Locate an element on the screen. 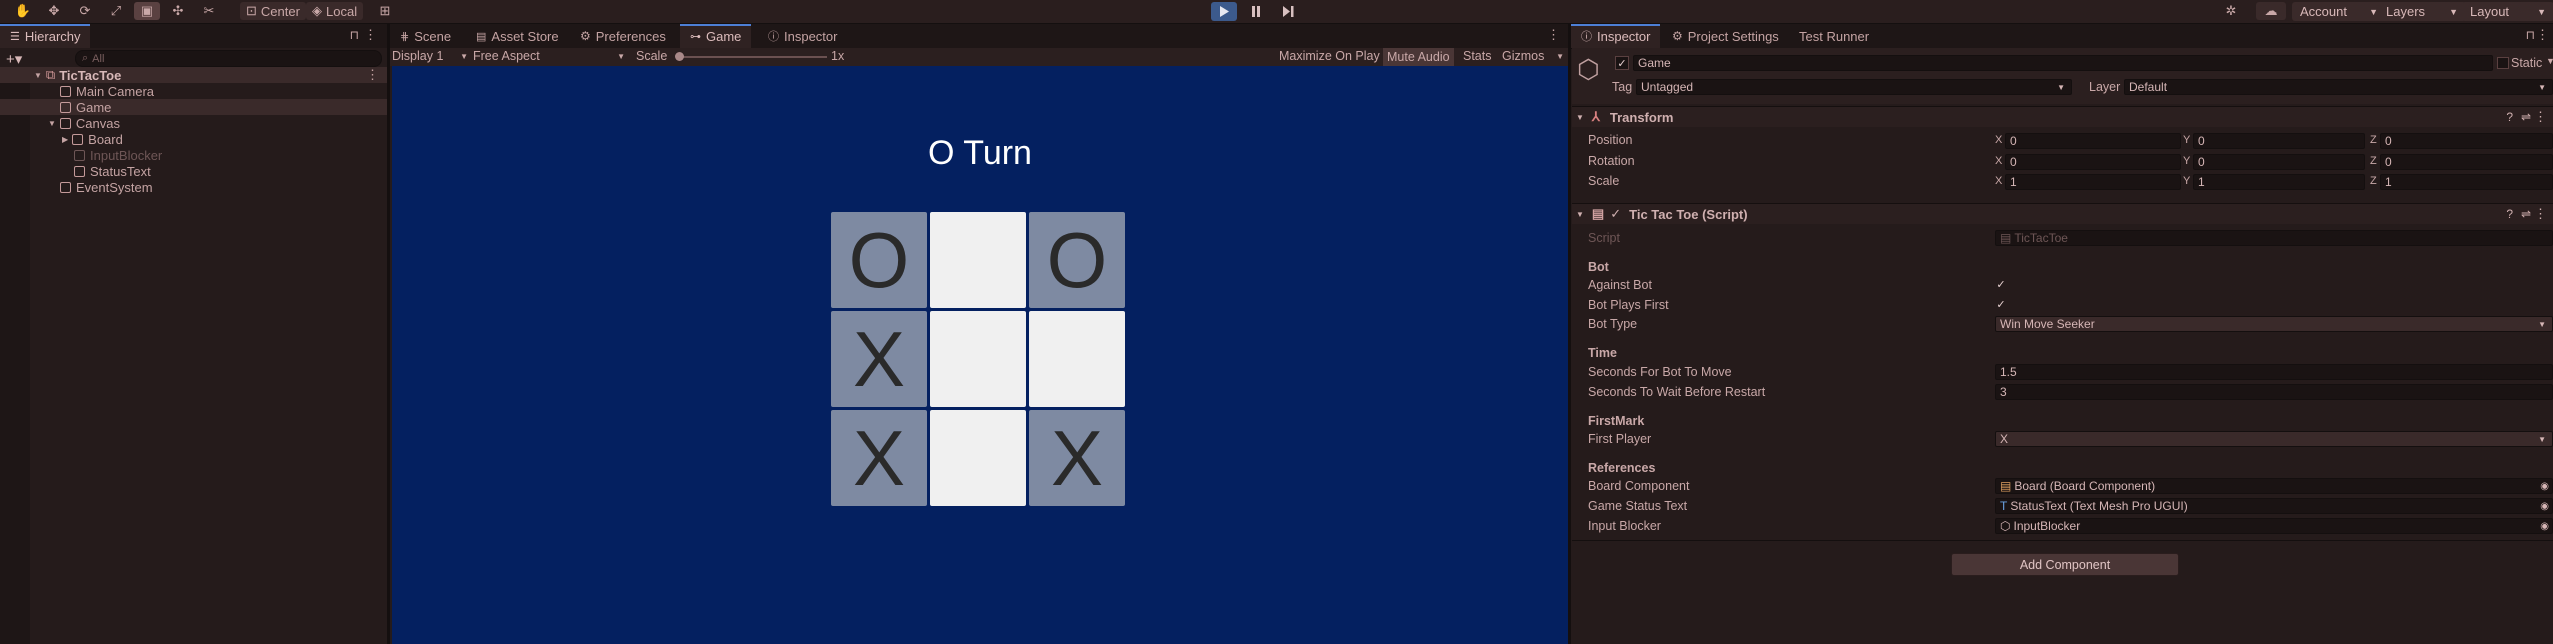  first-player-dropdown: X ▼ is located at coordinates (2274, 439).